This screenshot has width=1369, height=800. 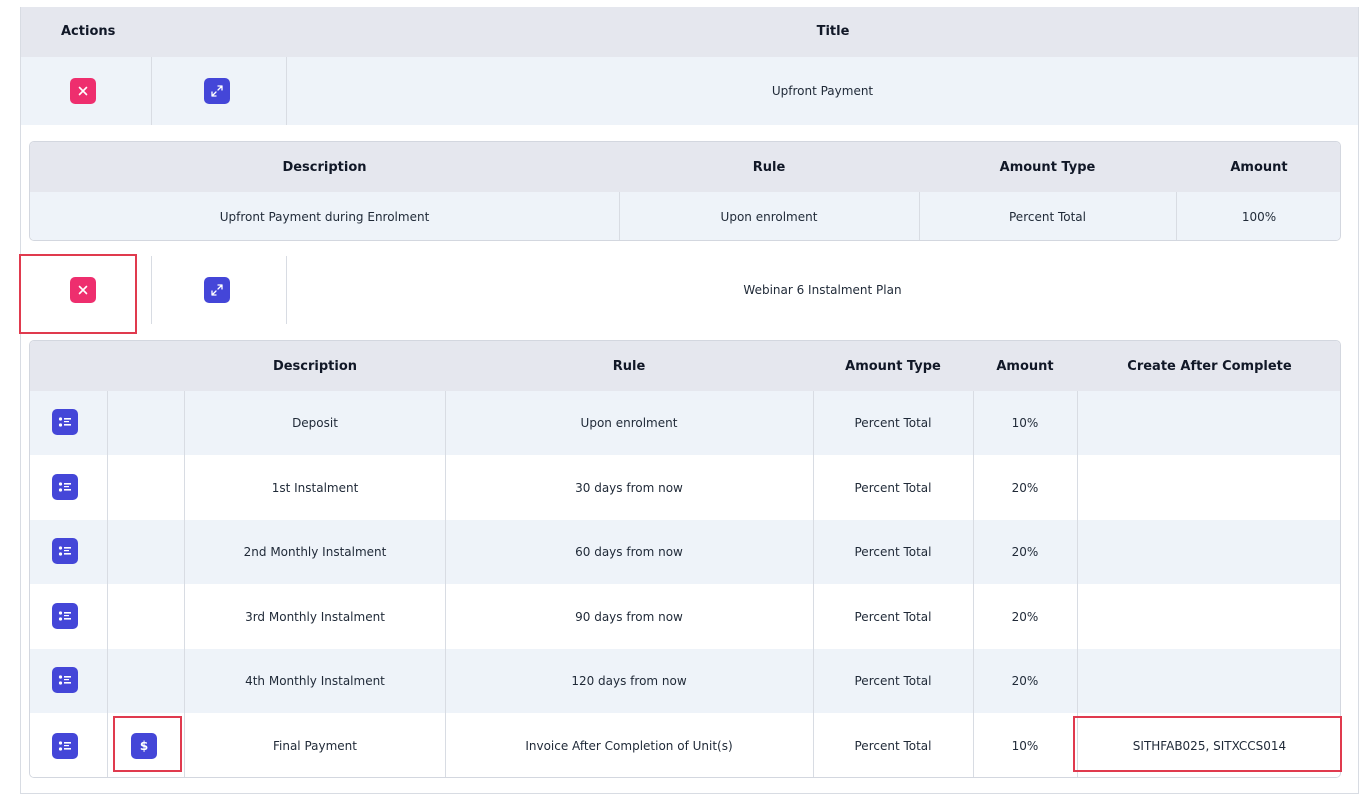 What do you see at coordinates (629, 616) in the screenshot?
I see `row-rule: 90 days from now` at bounding box center [629, 616].